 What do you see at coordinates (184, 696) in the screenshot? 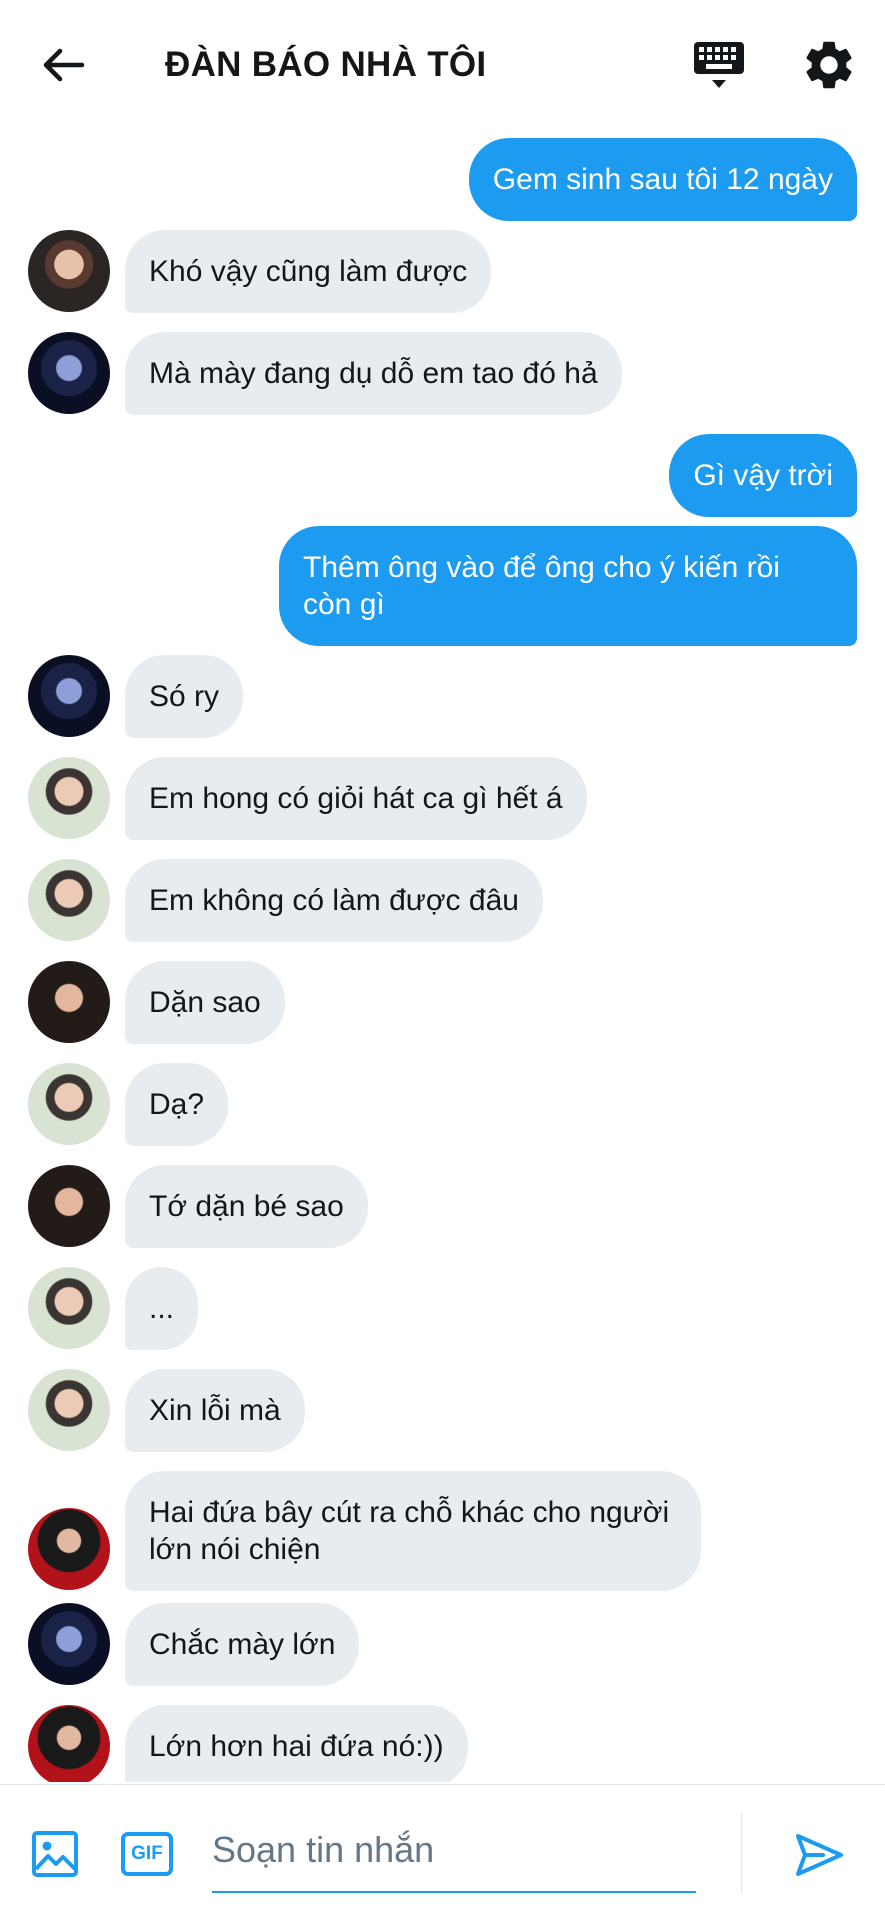
I see `incoming-message-bubble: Só ry` at bounding box center [184, 696].